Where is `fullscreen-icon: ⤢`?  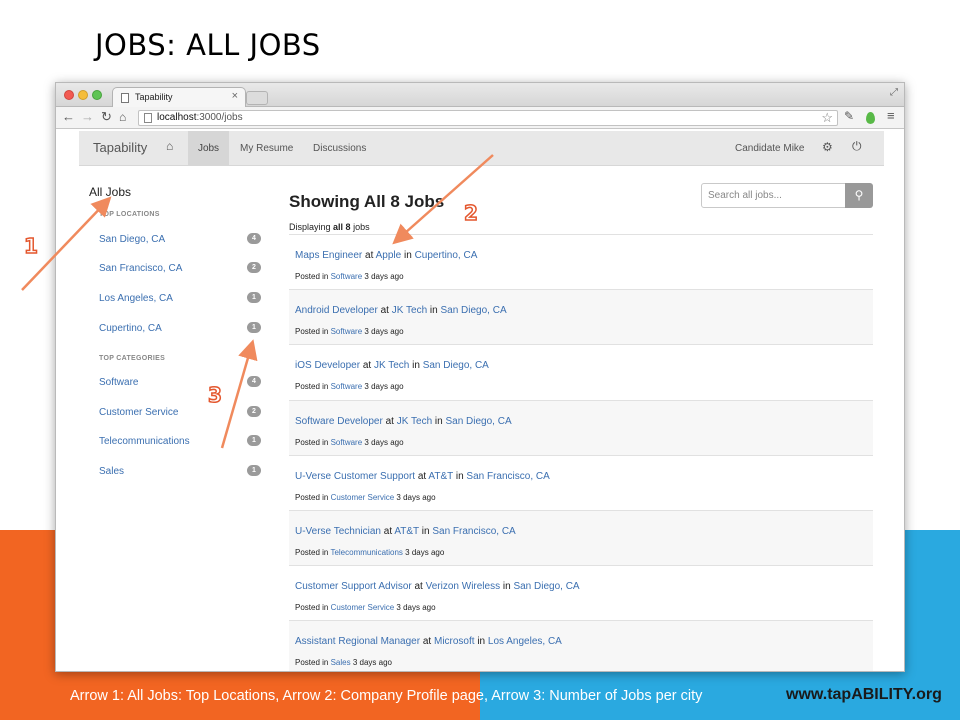 fullscreen-icon: ⤢ is located at coordinates (894, 92).